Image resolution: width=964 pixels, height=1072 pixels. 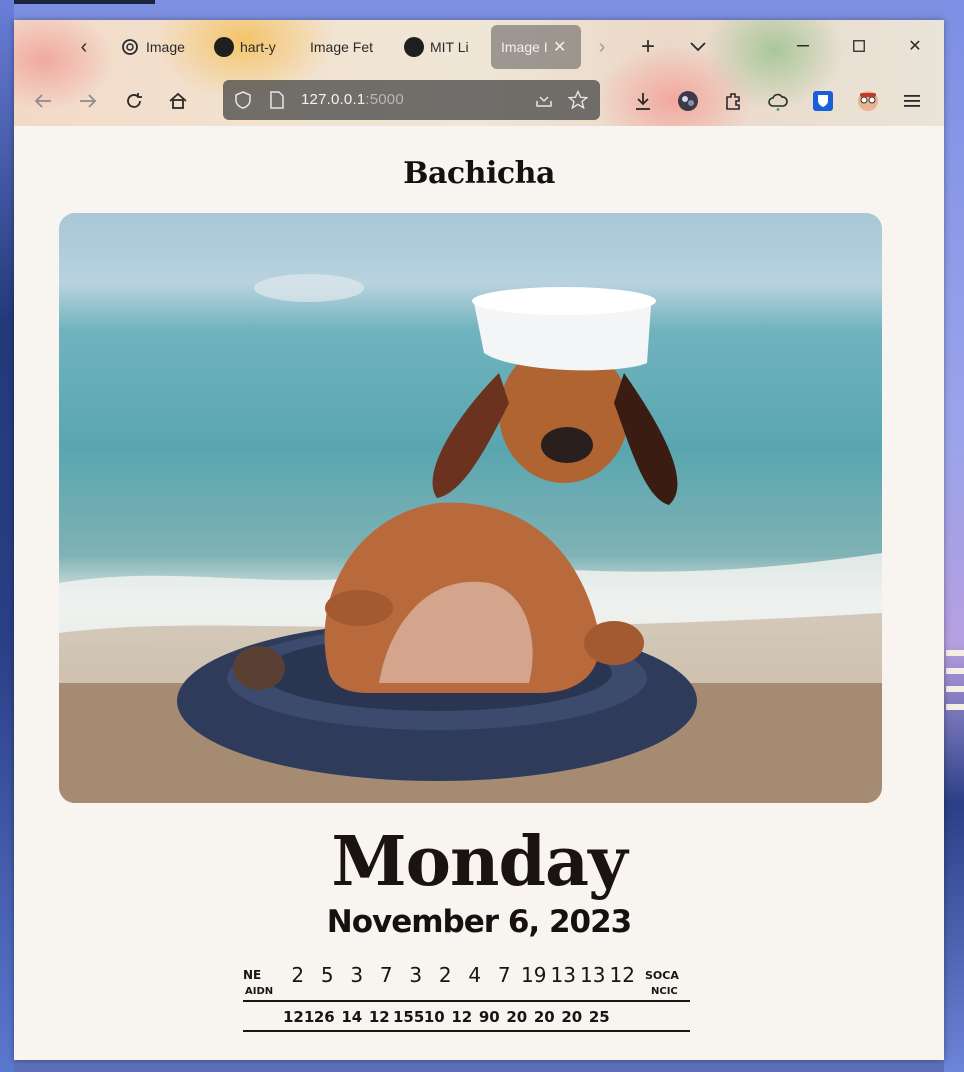 What do you see at coordinates (803, 46) in the screenshot?
I see `minimize-icon` at bounding box center [803, 46].